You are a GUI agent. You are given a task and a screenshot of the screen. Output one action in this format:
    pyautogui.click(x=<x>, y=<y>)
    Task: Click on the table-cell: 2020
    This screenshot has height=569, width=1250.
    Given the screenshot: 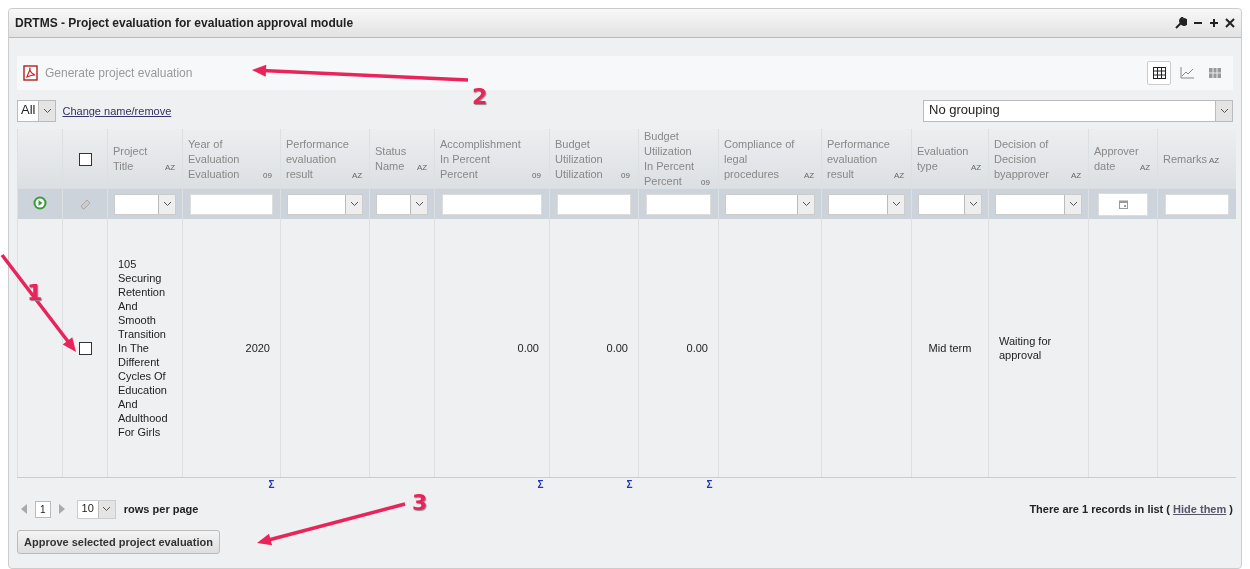 What is the action you would take?
    pyautogui.click(x=257, y=348)
    